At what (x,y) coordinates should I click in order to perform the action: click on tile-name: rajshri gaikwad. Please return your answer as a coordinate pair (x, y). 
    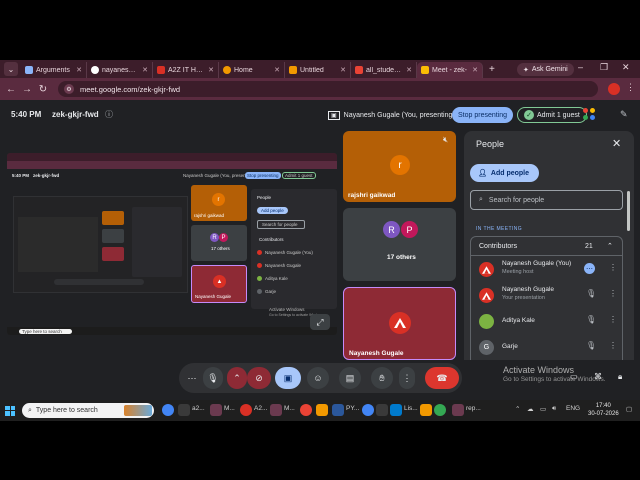
    Looking at the image, I should click on (372, 195).